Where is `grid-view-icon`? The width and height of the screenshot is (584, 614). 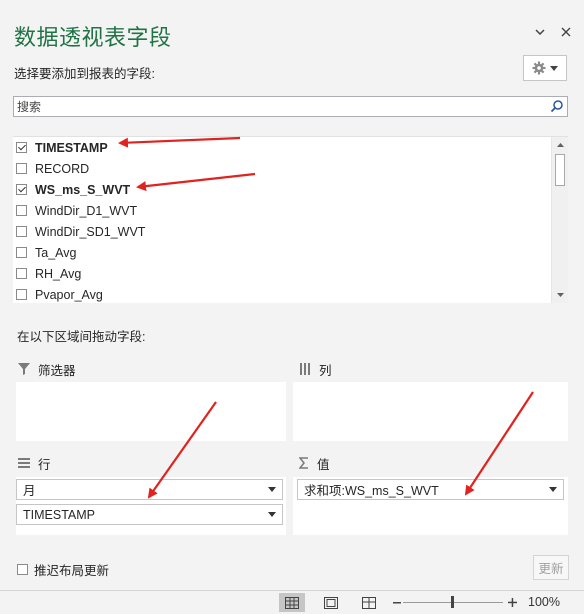 grid-view-icon is located at coordinates (292, 602).